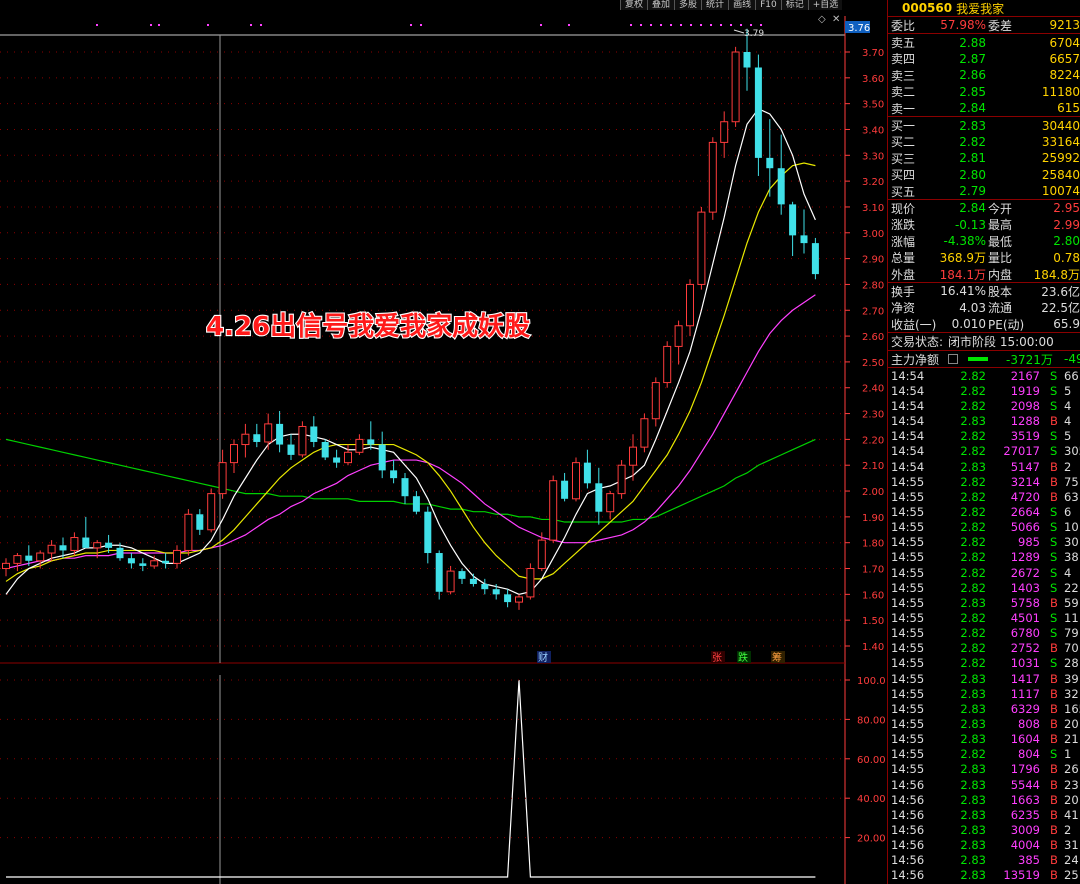  Describe the element at coordinates (661, 5) in the screenshot. I see `toolbar-button: 叠加` at that location.